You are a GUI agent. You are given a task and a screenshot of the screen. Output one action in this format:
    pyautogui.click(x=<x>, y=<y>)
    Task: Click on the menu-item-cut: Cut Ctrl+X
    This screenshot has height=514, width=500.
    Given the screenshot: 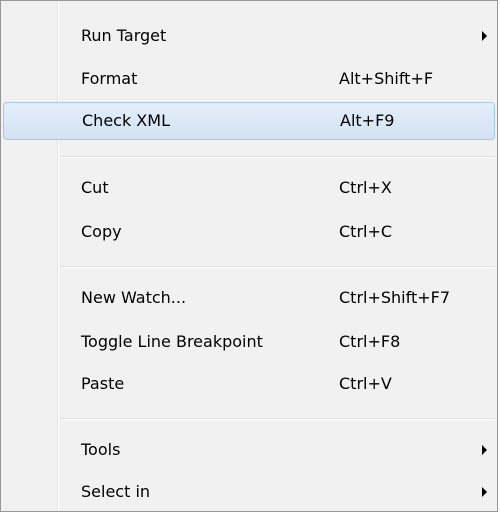 What is the action you would take?
    pyautogui.click(x=249, y=188)
    